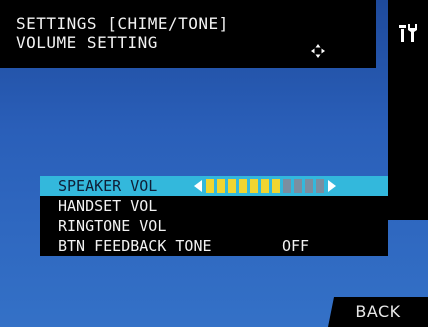 The image size is (428, 327). What do you see at coordinates (198, 186) in the screenshot?
I see `volume-decrease-arrow-icon` at bounding box center [198, 186].